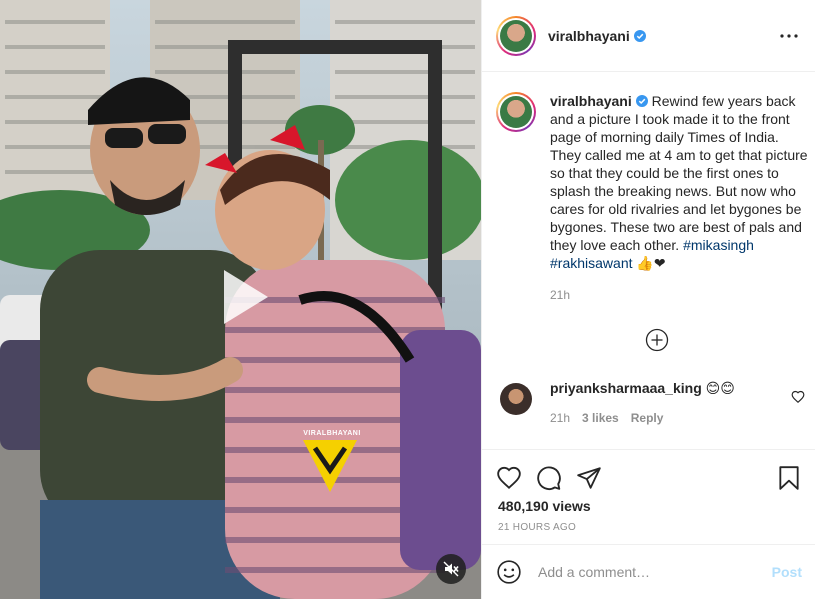  What do you see at coordinates (718, 245) in the screenshot?
I see `hashtag-link: #mikasingh` at bounding box center [718, 245].